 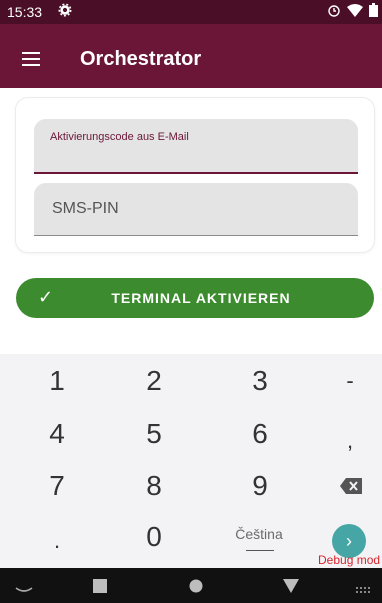 What do you see at coordinates (24, 590) in the screenshot?
I see `hide-keyboard-icon` at bounding box center [24, 590].